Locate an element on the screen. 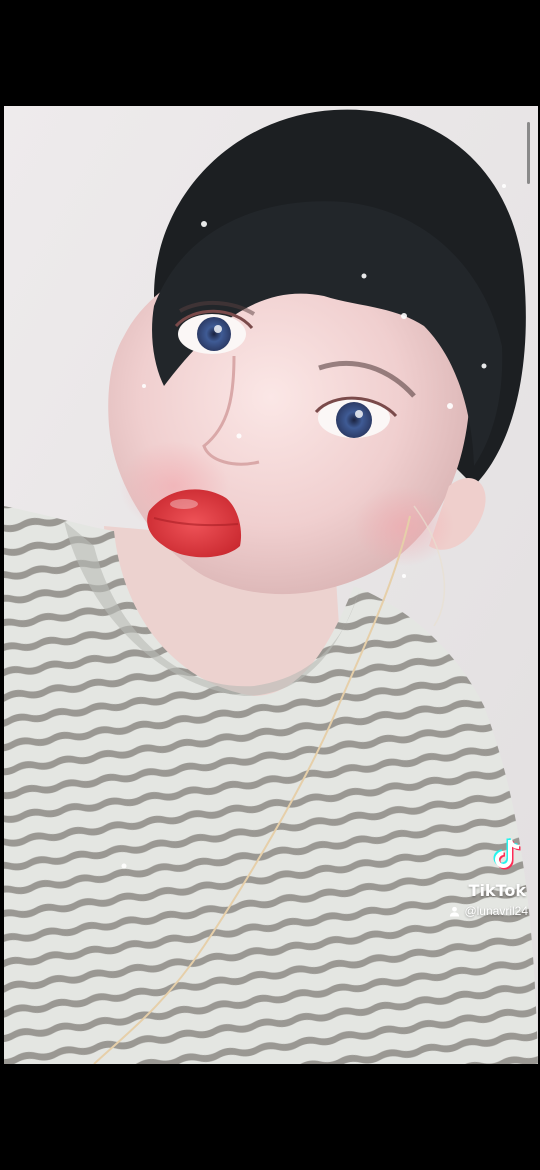  tiktok-username-text: @lunavril24 is located at coordinates (496, 911).